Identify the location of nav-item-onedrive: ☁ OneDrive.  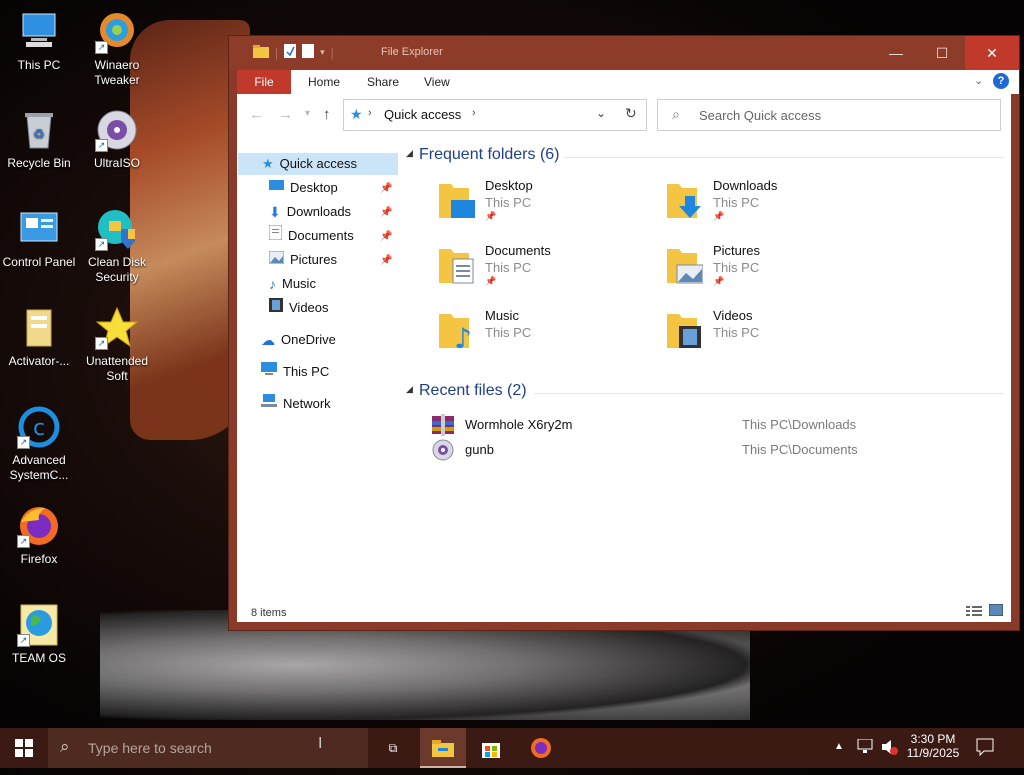
(298, 340).